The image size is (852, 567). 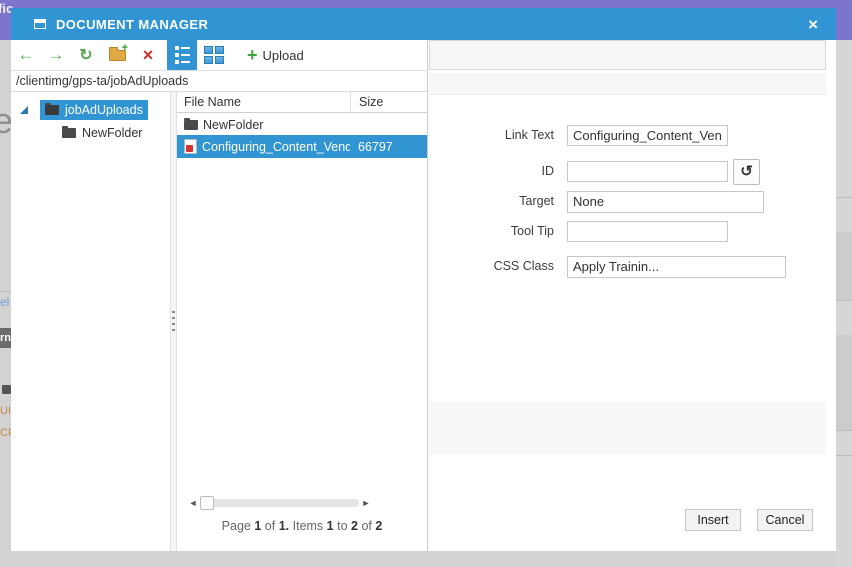 I want to click on target-select: None ▾, so click(x=665, y=202).